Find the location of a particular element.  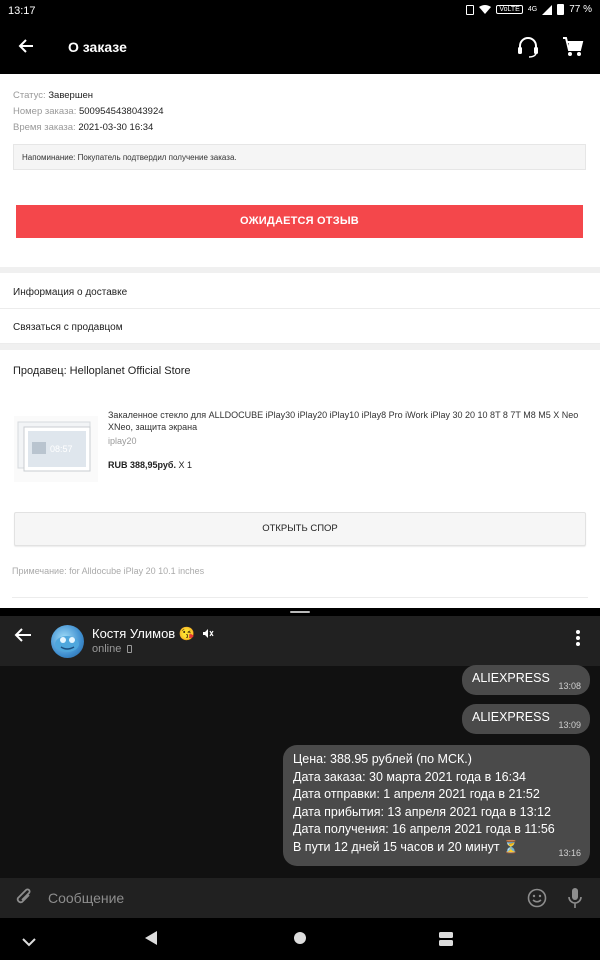

microphone-icon is located at coordinates (575, 900).